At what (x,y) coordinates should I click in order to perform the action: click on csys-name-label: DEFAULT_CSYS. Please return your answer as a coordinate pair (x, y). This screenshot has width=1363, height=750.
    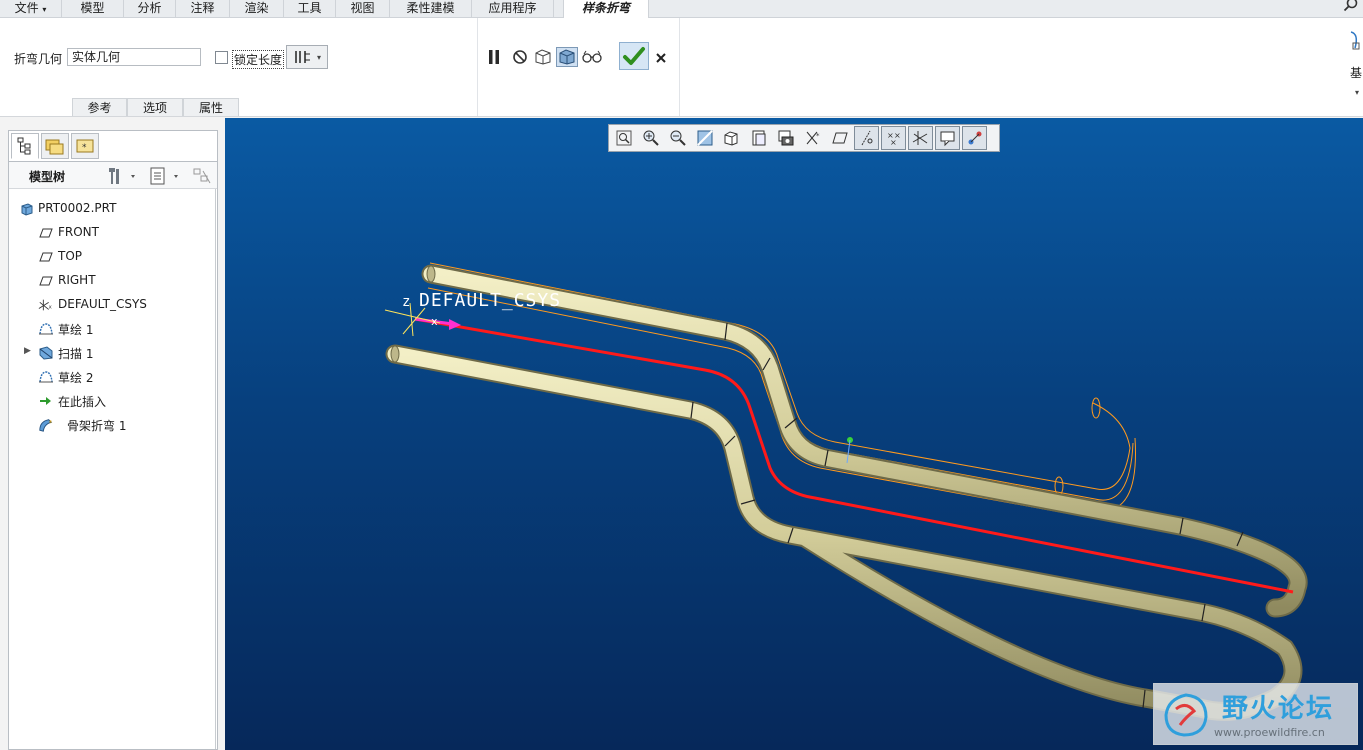
    Looking at the image, I should click on (490, 300).